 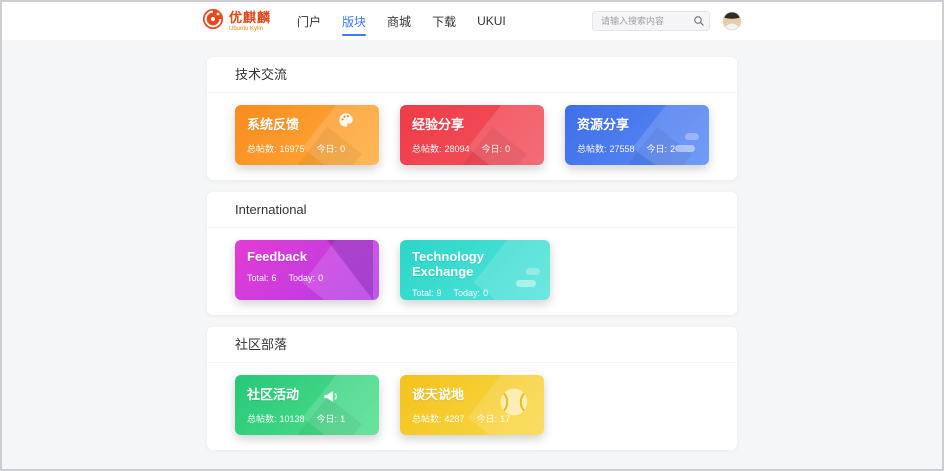 What do you see at coordinates (454, 419) in the screenshot?
I see `card-total-value: 4287` at bounding box center [454, 419].